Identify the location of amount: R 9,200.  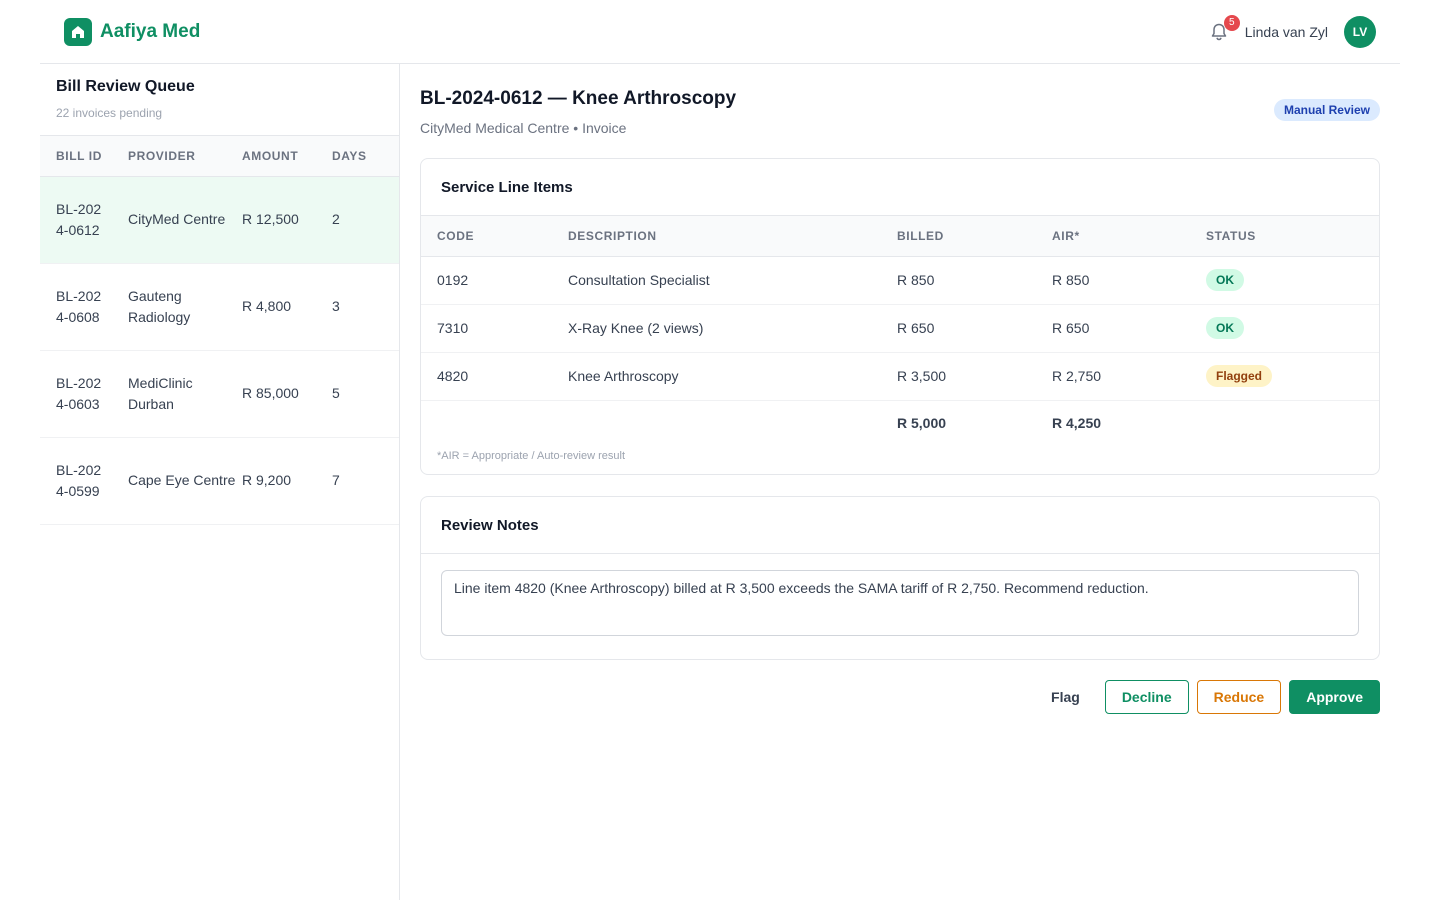
(287, 481).